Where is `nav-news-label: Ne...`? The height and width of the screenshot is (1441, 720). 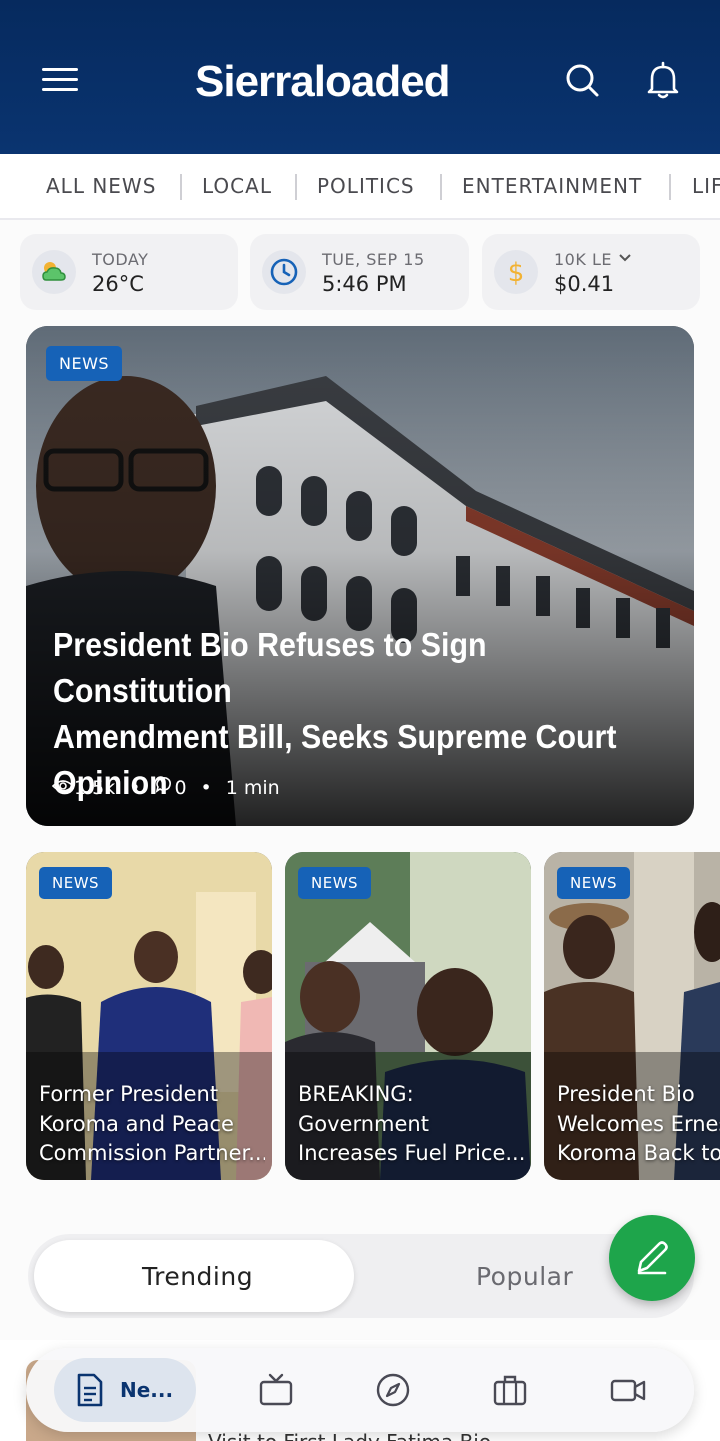 nav-news-label: Ne... is located at coordinates (147, 1390).